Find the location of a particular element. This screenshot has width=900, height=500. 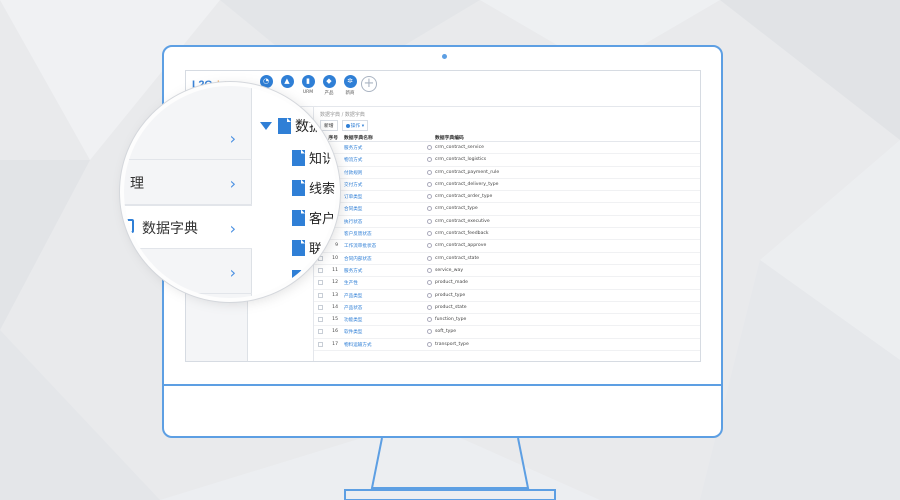

table-row: 12生产性product_made is located at coordinates (507, 283).